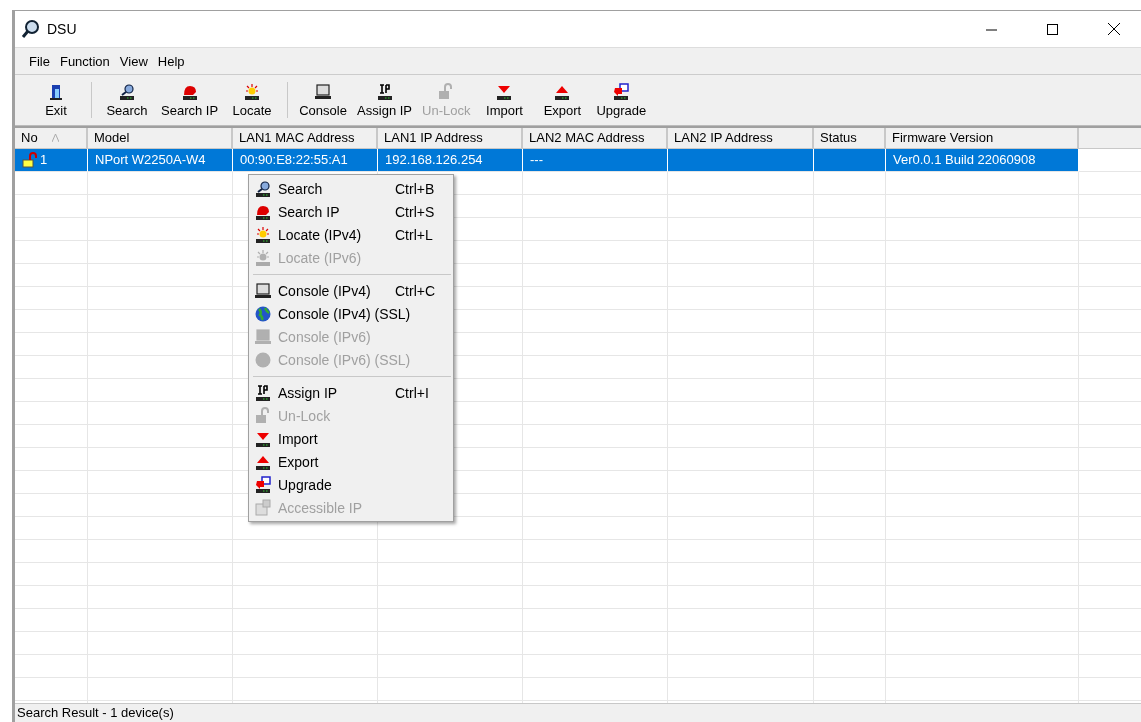 Image resolution: width=1141 pixels, height=722 pixels. I want to click on menu-item: Search Ctrl+B, so click(351, 188).